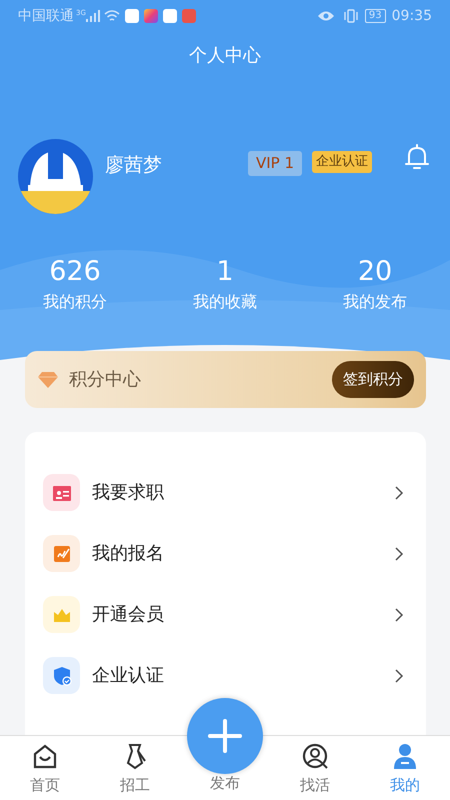 The width and height of the screenshot is (450, 800). What do you see at coordinates (225, 783) in the screenshot?
I see `tab-label: 发布` at bounding box center [225, 783].